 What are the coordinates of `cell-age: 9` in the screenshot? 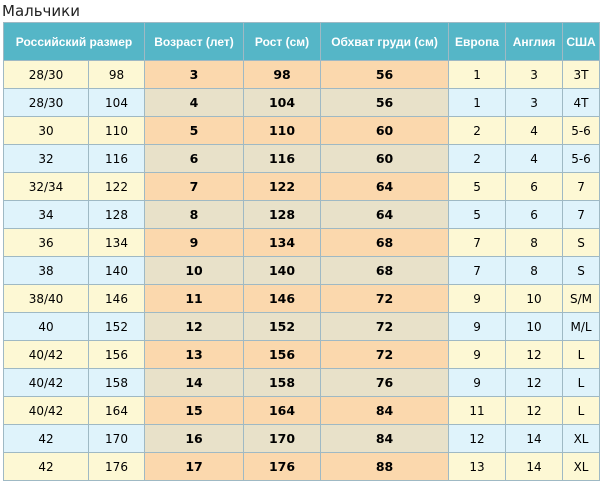 It's located at (194, 242).